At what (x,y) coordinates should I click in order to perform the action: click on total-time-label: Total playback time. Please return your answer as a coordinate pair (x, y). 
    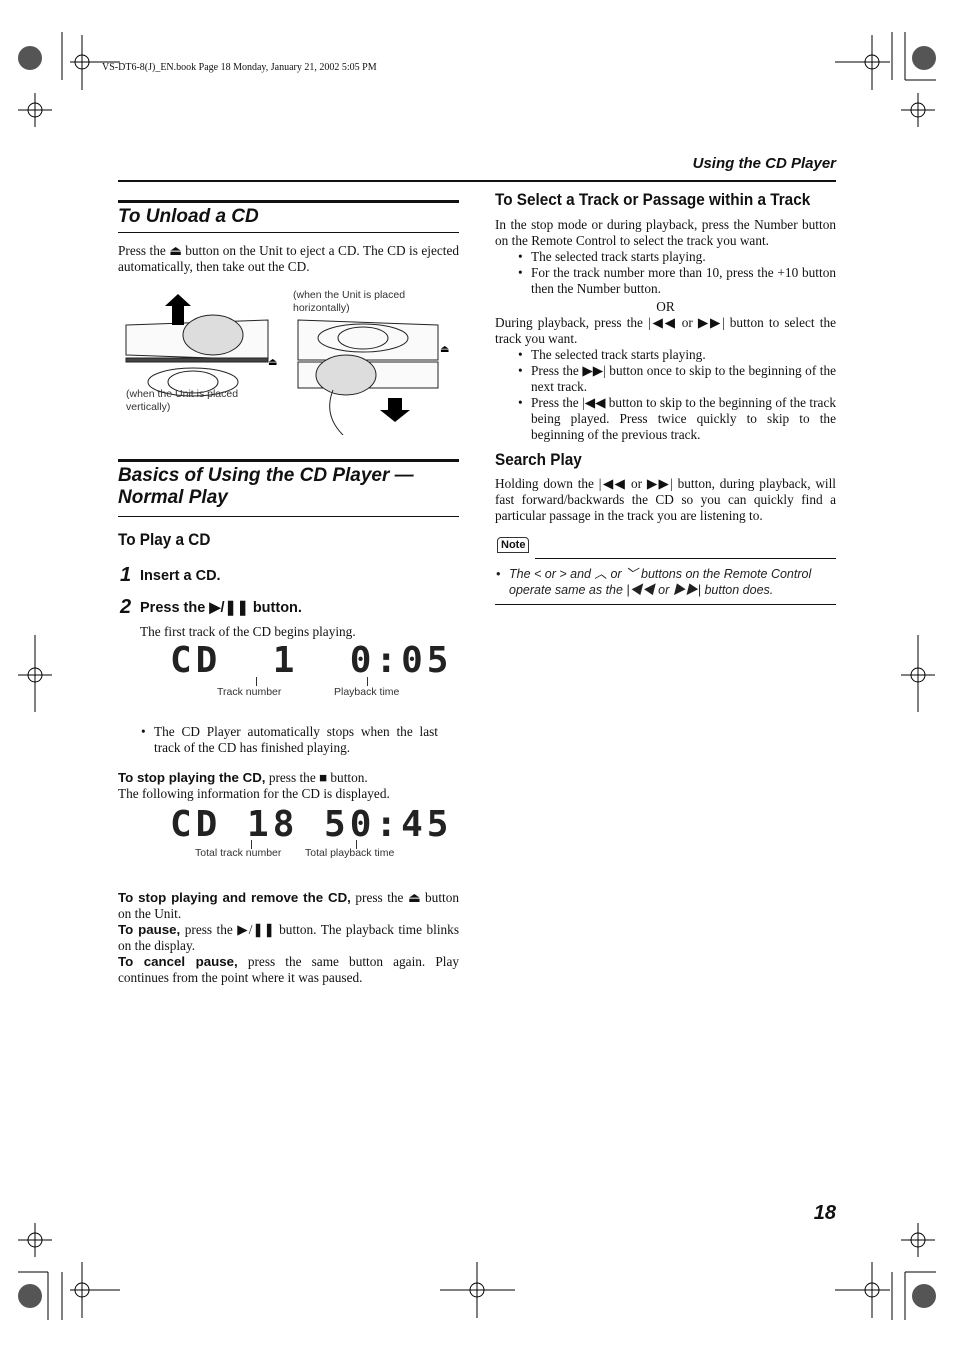
    Looking at the image, I should click on (350, 853).